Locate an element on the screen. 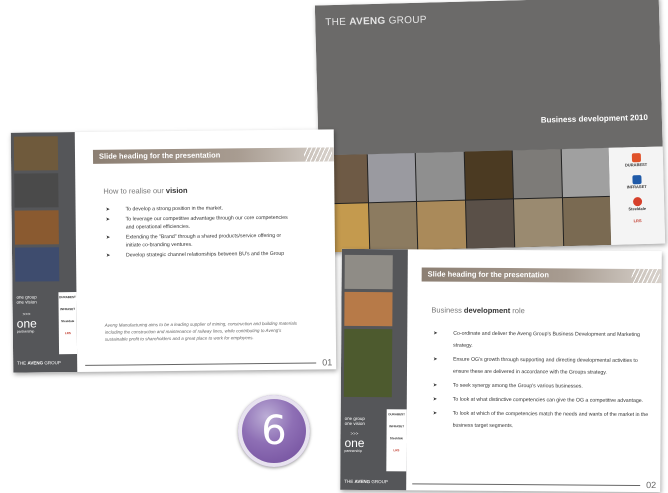 The height and width of the screenshot is (493, 668). aveng-logo: THE AVENG GROUP is located at coordinates (376, 21).